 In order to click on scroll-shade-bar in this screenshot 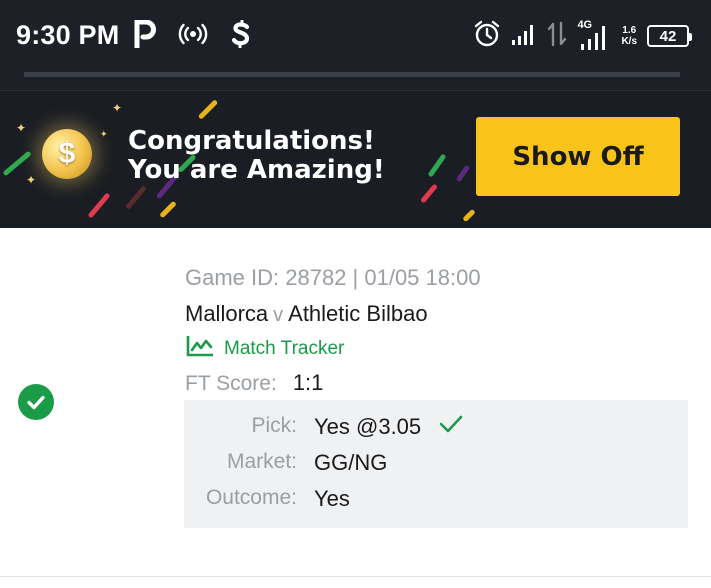, I will do `click(352, 74)`.